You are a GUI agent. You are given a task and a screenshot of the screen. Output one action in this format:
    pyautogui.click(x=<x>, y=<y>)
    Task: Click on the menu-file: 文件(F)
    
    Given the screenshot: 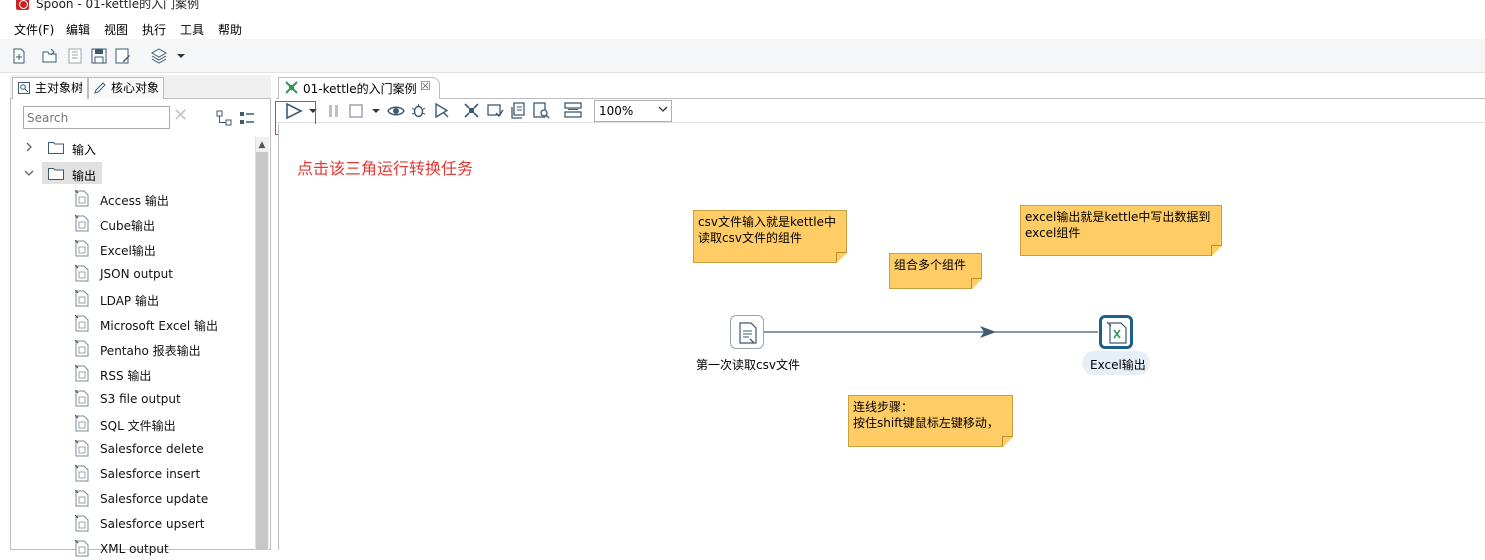 What is the action you would take?
    pyautogui.click(x=34, y=29)
    